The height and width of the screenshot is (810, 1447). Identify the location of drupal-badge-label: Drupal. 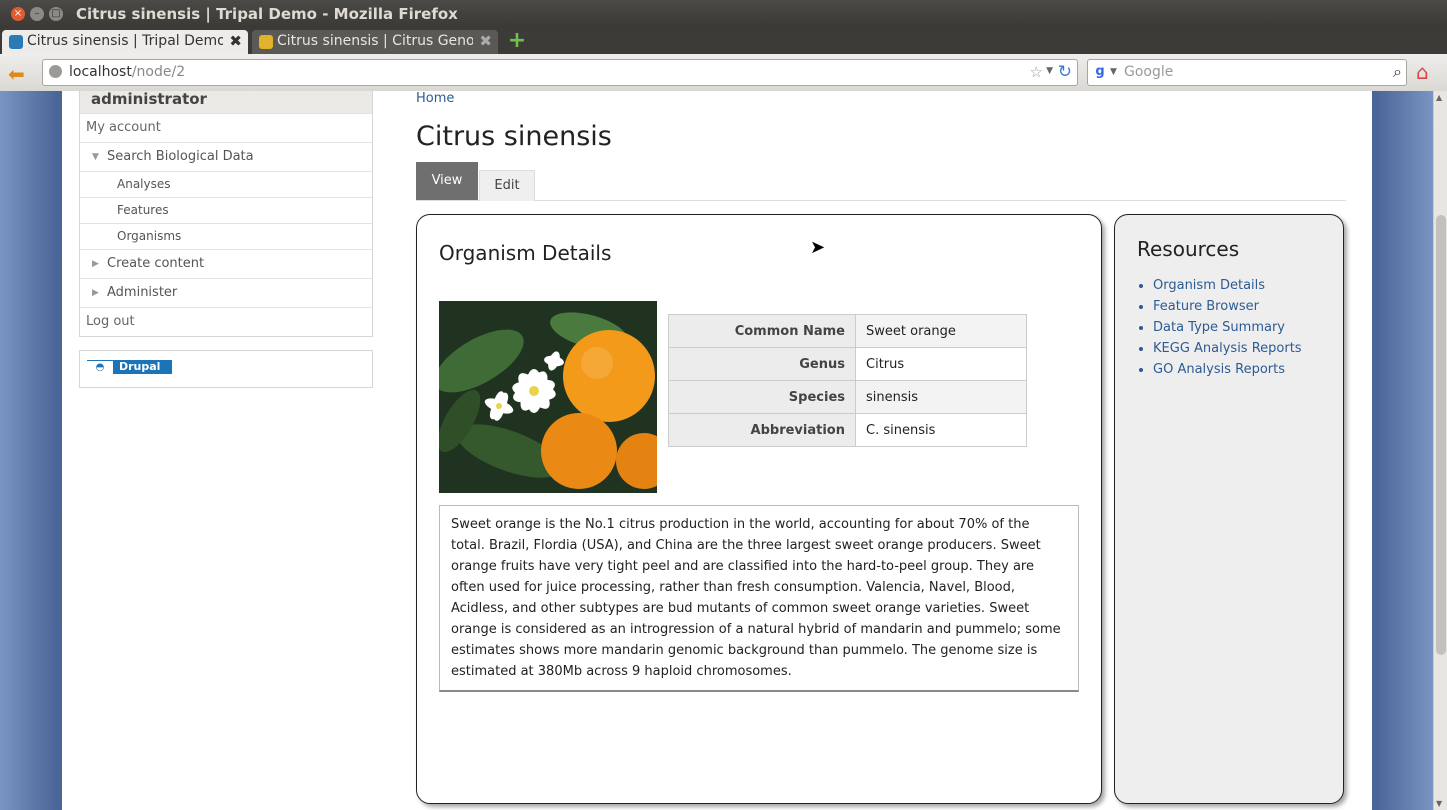
(140, 366).